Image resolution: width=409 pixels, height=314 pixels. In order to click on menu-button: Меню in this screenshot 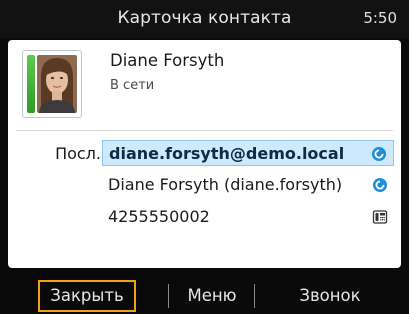, I will do `click(212, 296)`.